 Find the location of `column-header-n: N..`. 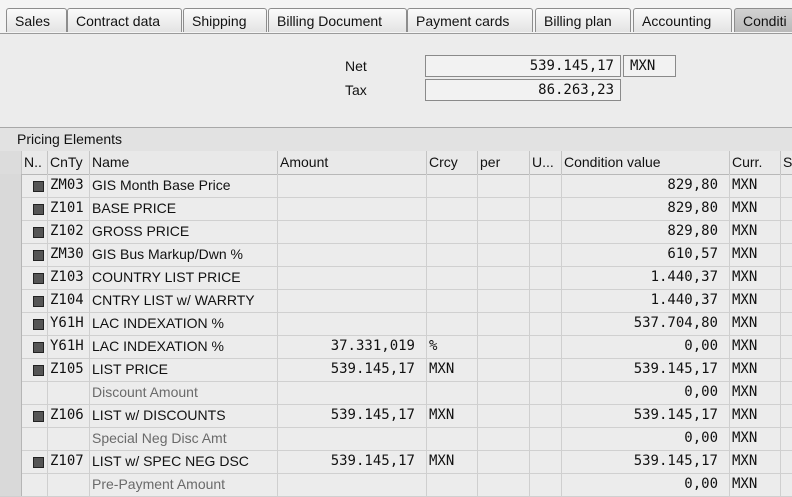

column-header-n: N.. is located at coordinates (35, 162).